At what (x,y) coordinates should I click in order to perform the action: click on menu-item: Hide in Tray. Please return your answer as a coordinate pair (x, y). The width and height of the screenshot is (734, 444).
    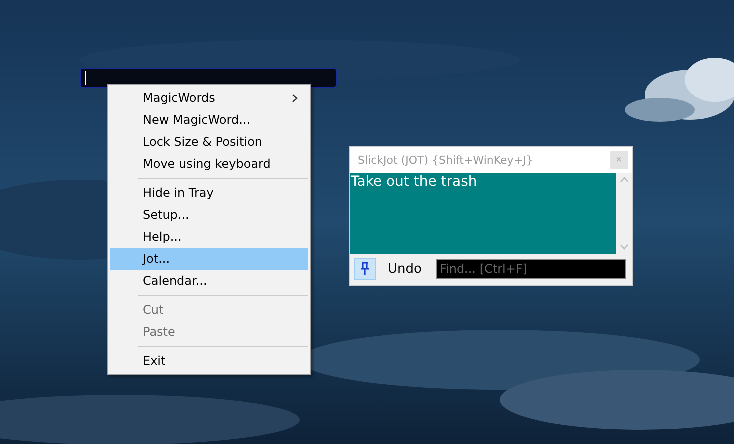
    Looking at the image, I should click on (209, 193).